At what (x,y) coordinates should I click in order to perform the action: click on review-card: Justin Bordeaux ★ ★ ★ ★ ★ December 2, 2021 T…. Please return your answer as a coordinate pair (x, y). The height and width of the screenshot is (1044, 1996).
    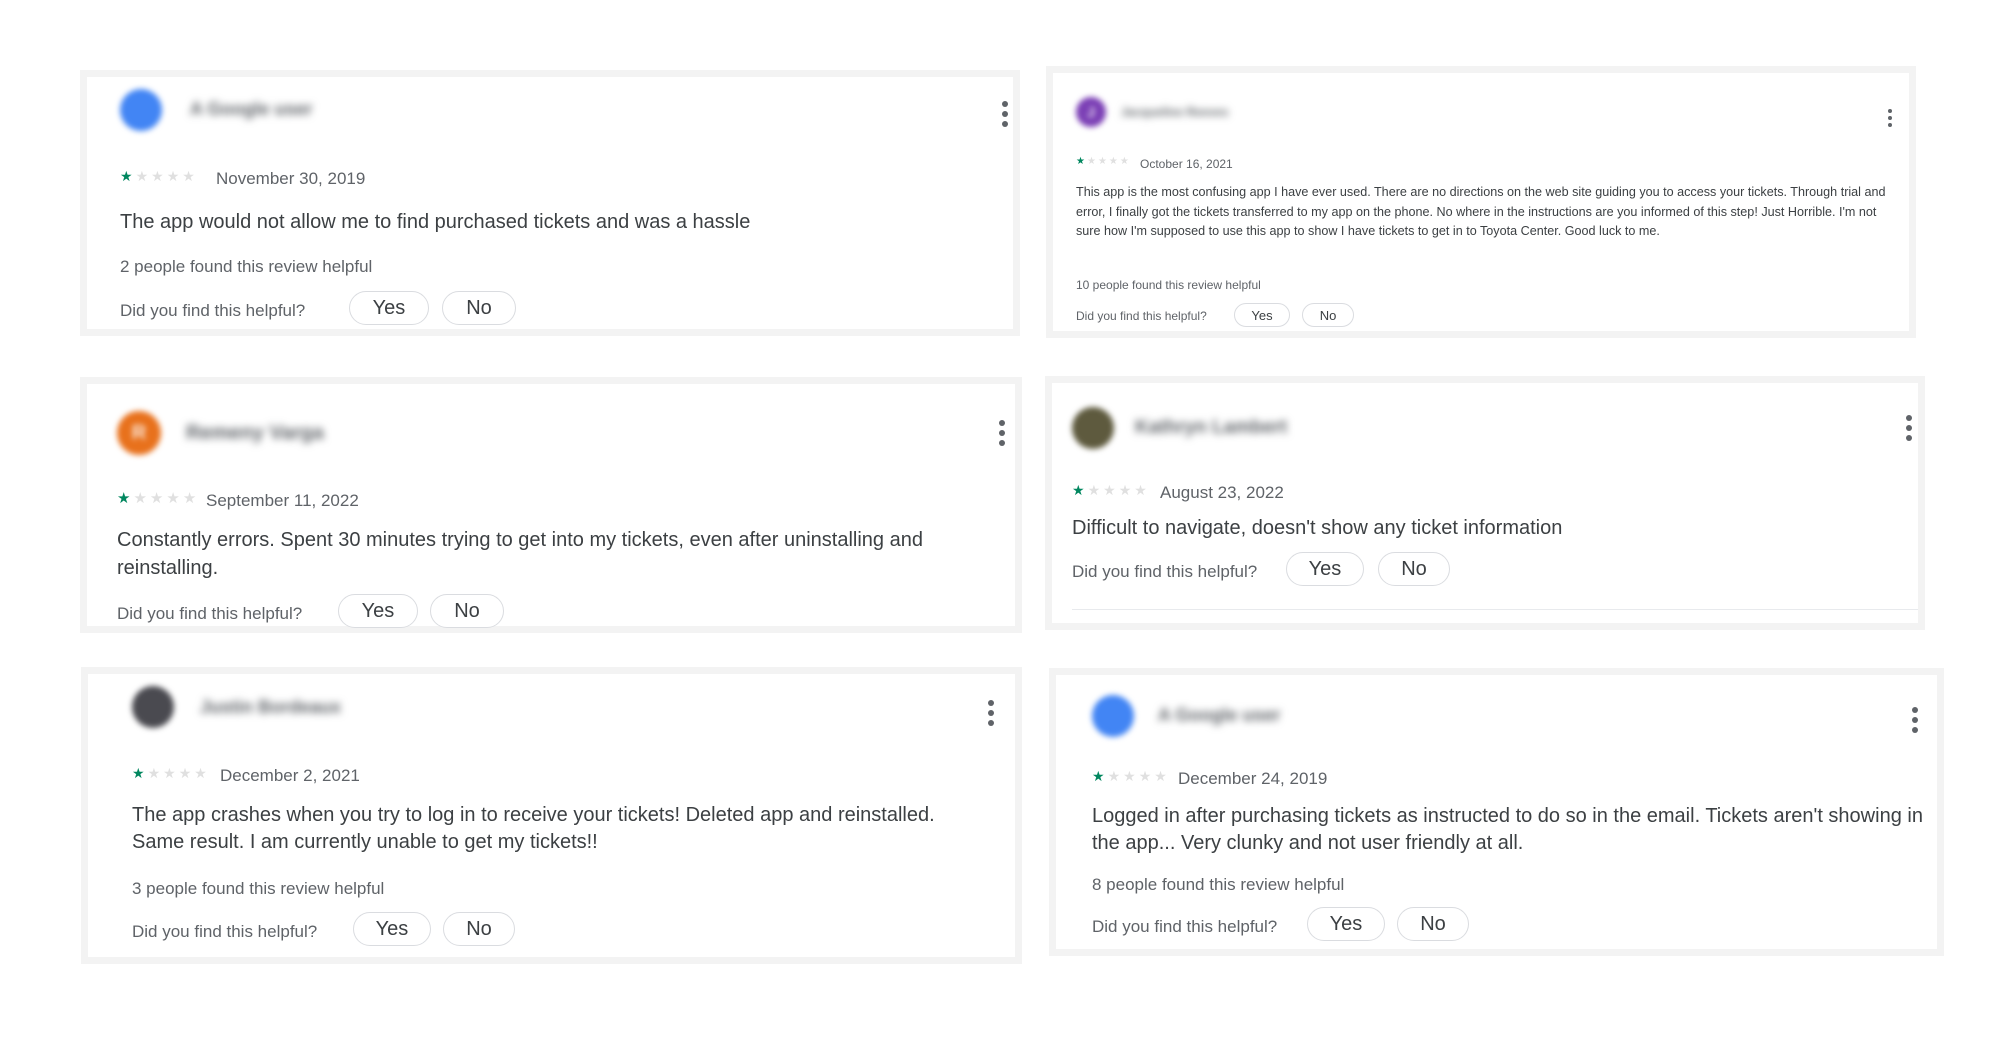
    Looking at the image, I should click on (551, 815).